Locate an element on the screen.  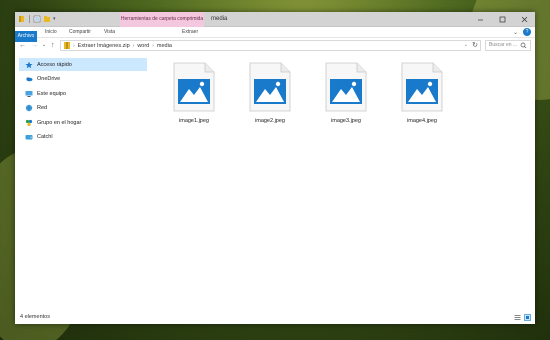
large-icons-view-icon is located at coordinates (527, 317).